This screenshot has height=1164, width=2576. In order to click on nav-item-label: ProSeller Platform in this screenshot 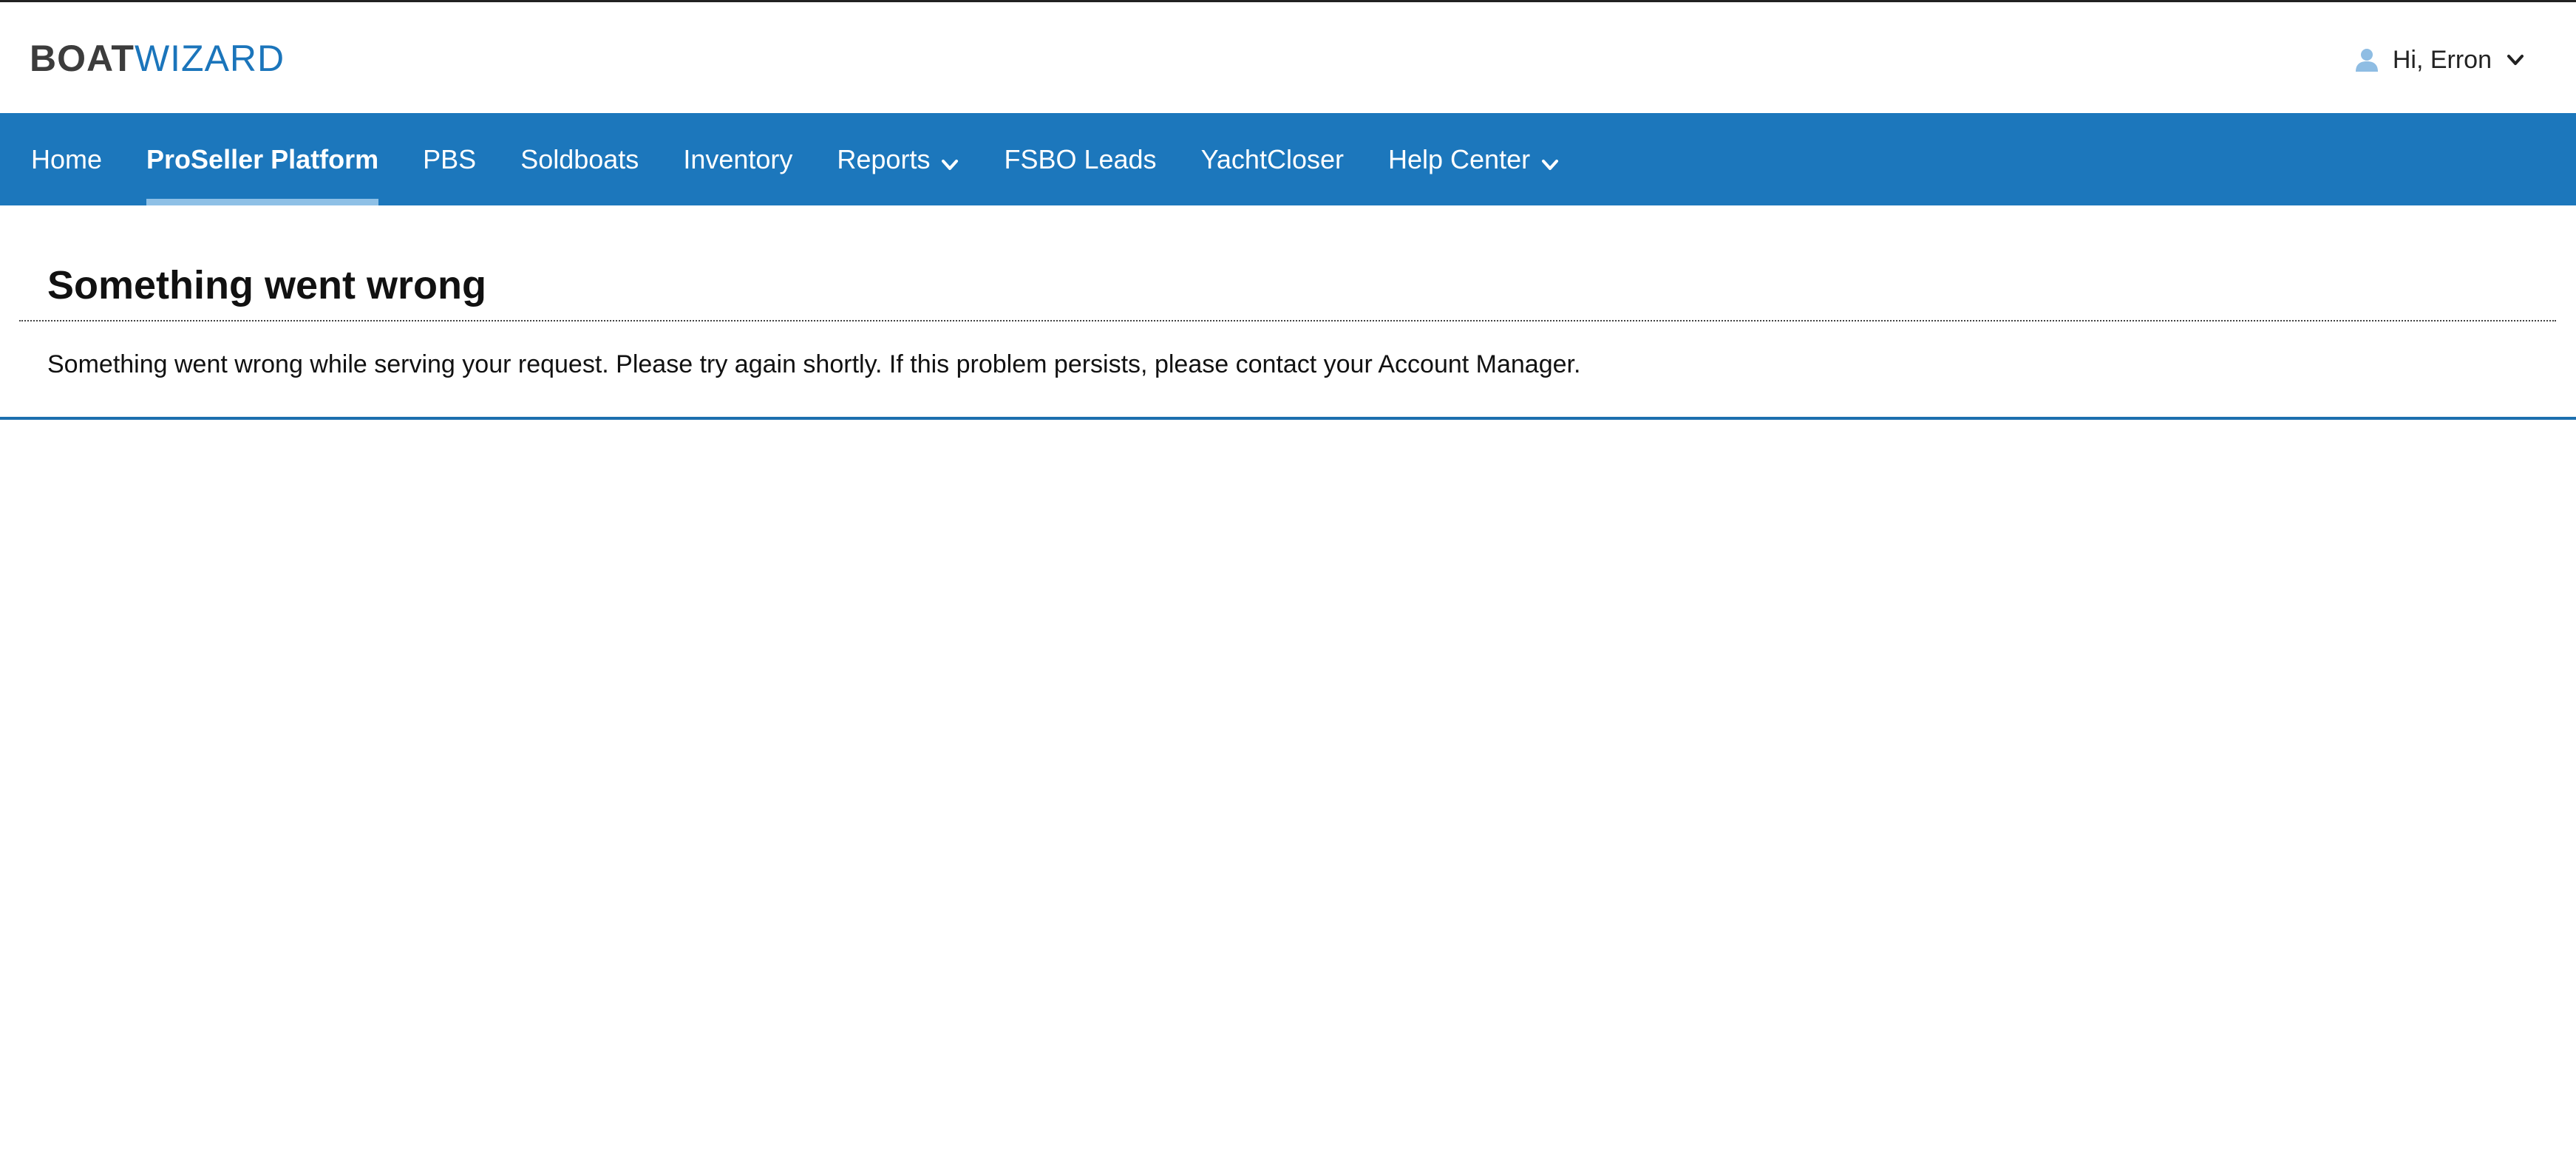, I will do `click(262, 158)`.